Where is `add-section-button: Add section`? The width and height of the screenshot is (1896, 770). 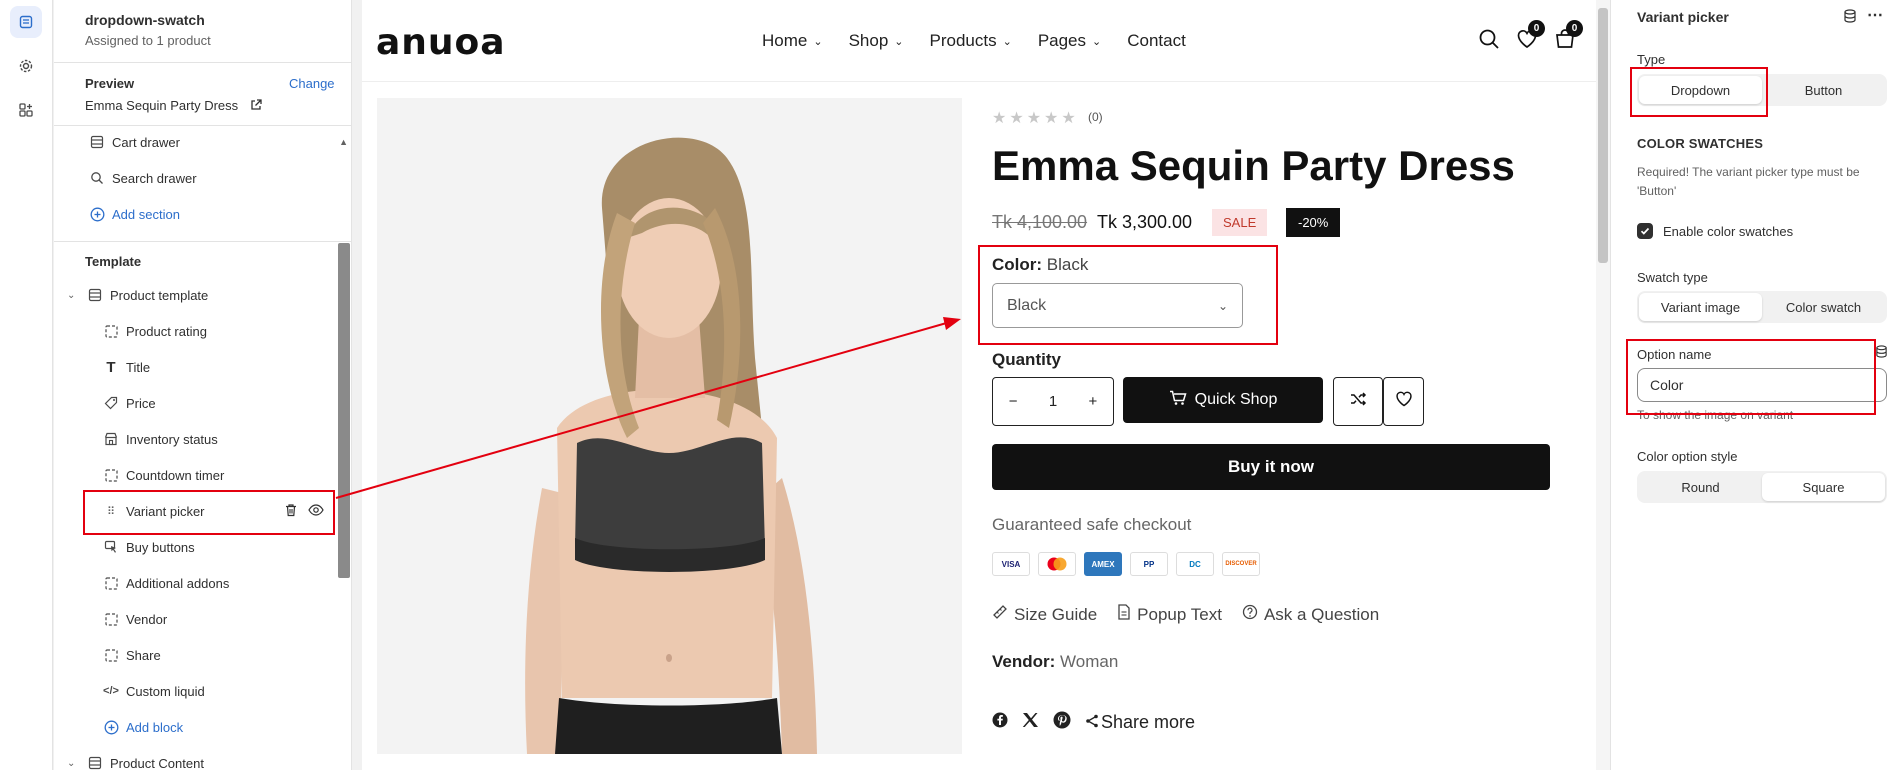 add-section-button: Add section is located at coordinates (202, 214).